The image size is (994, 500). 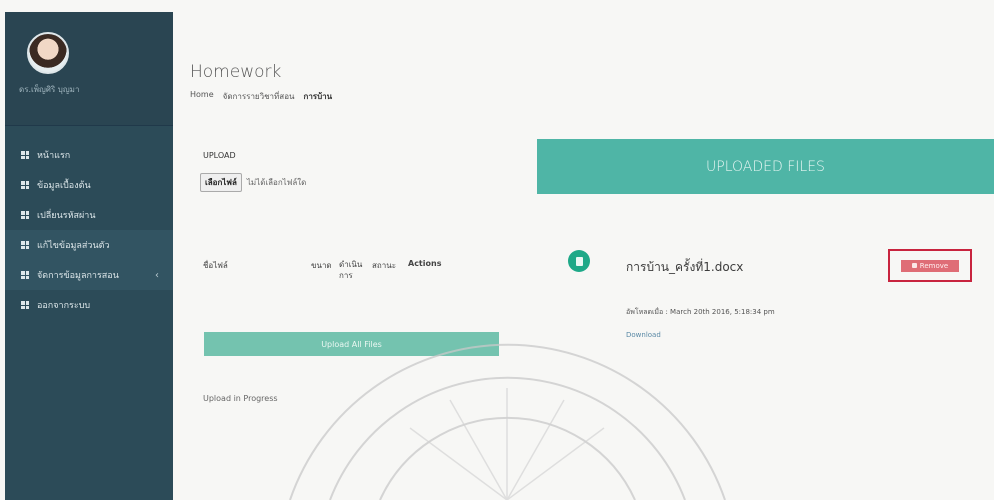 What do you see at coordinates (276, 182) in the screenshot?
I see `file-status: ไม่ได้เลือกไฟล์ใด` at bounding box center [276, 182].